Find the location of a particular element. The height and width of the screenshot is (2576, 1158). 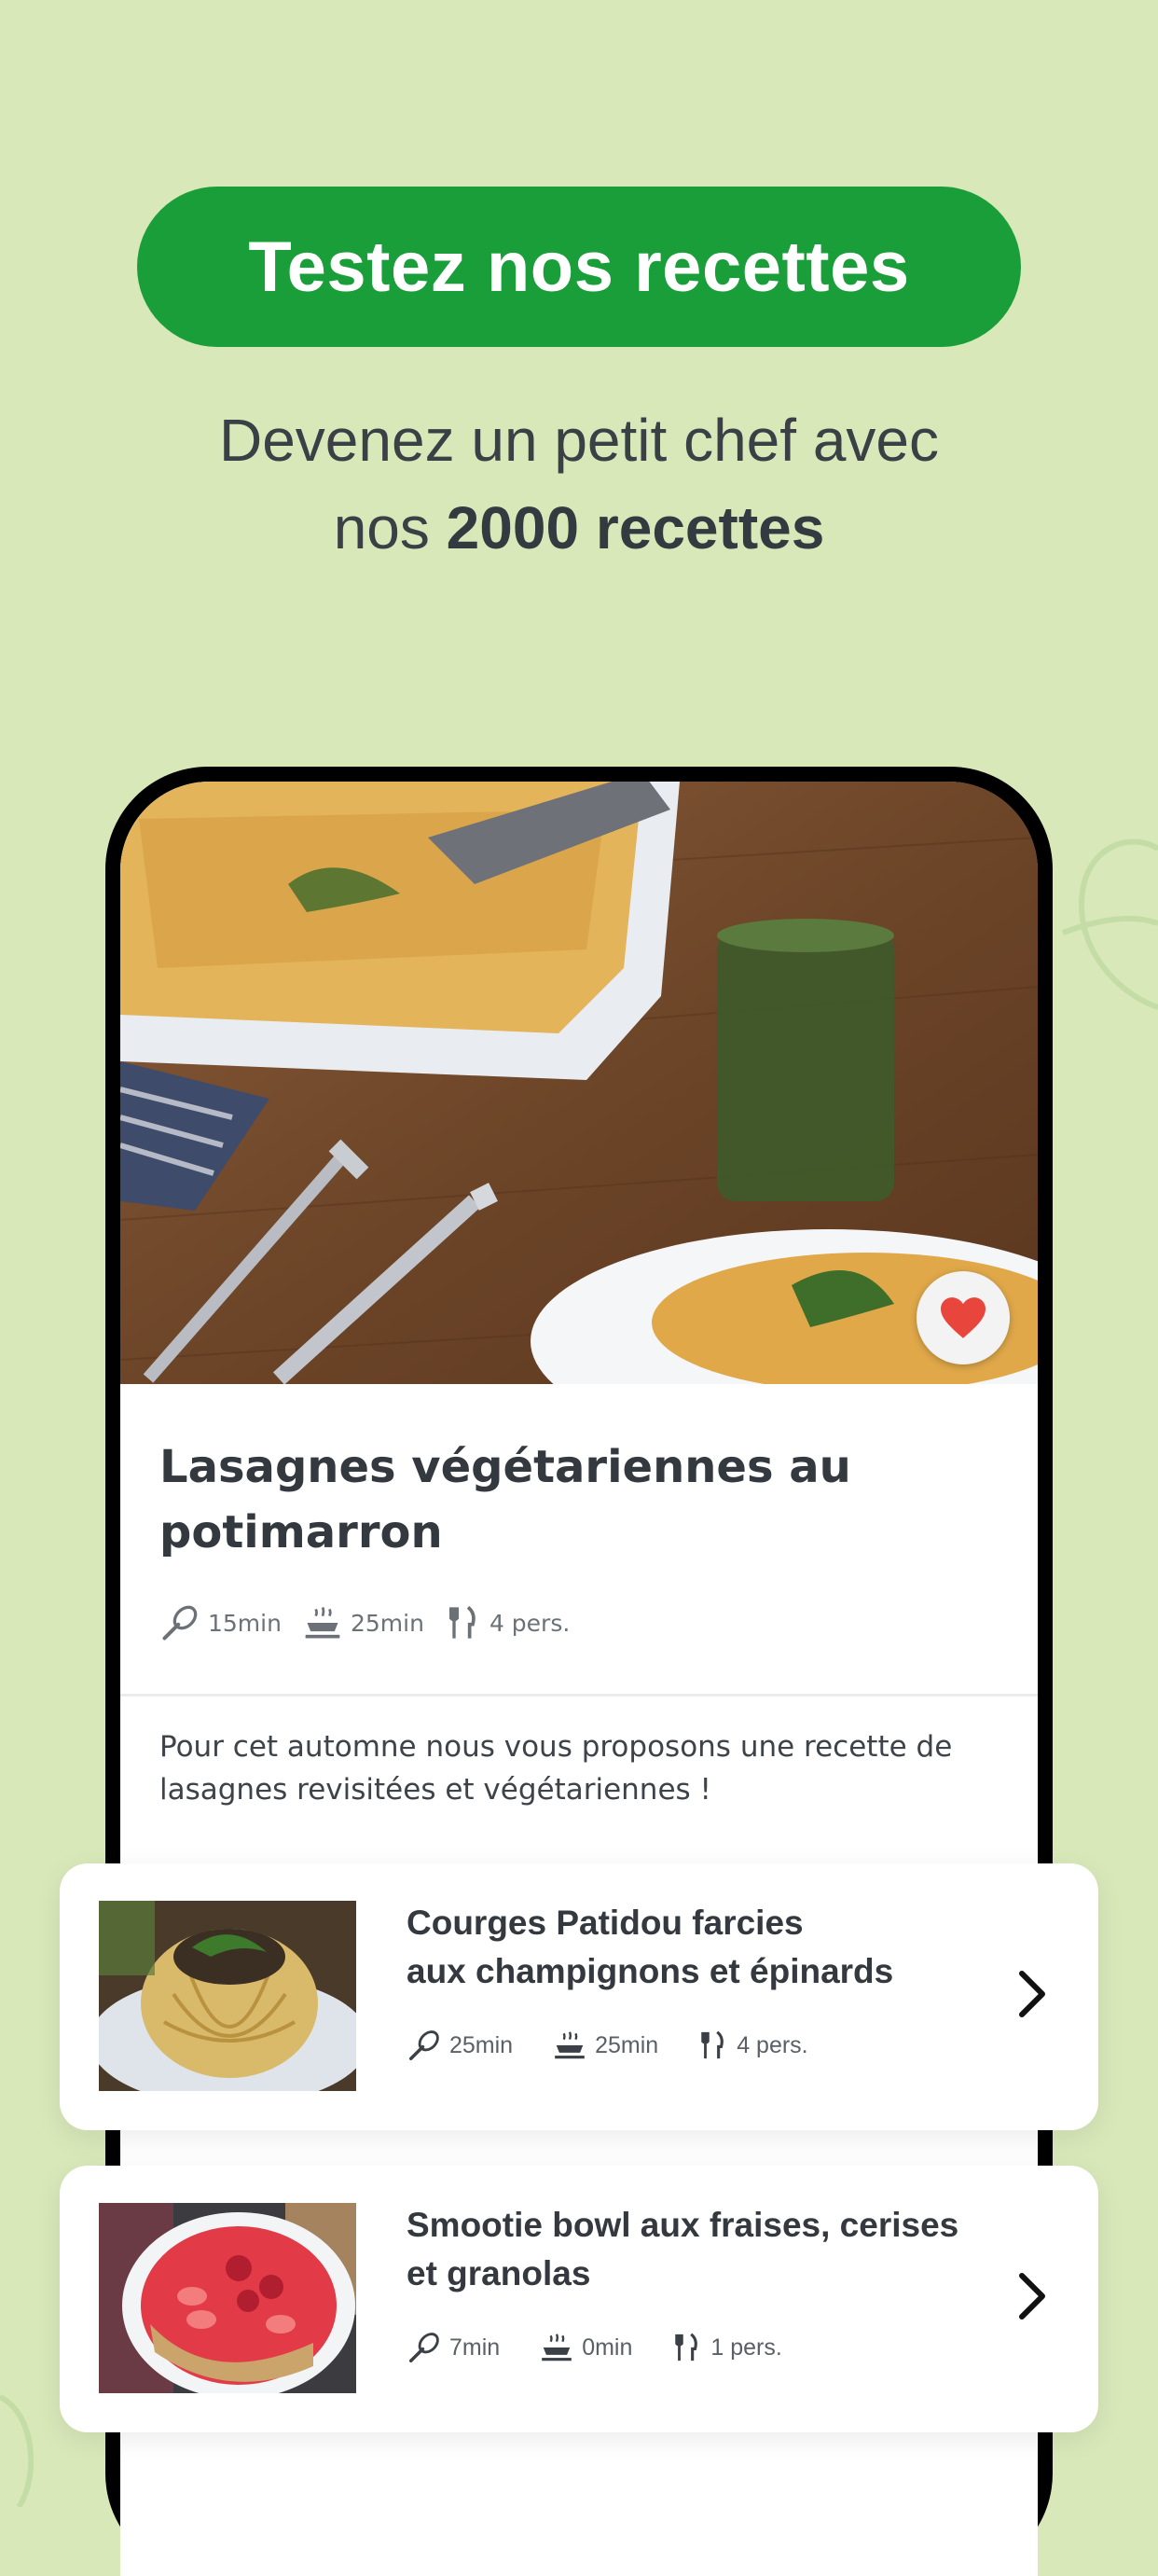

subtitle-prefix: nos is located at coordinates (381, 527).